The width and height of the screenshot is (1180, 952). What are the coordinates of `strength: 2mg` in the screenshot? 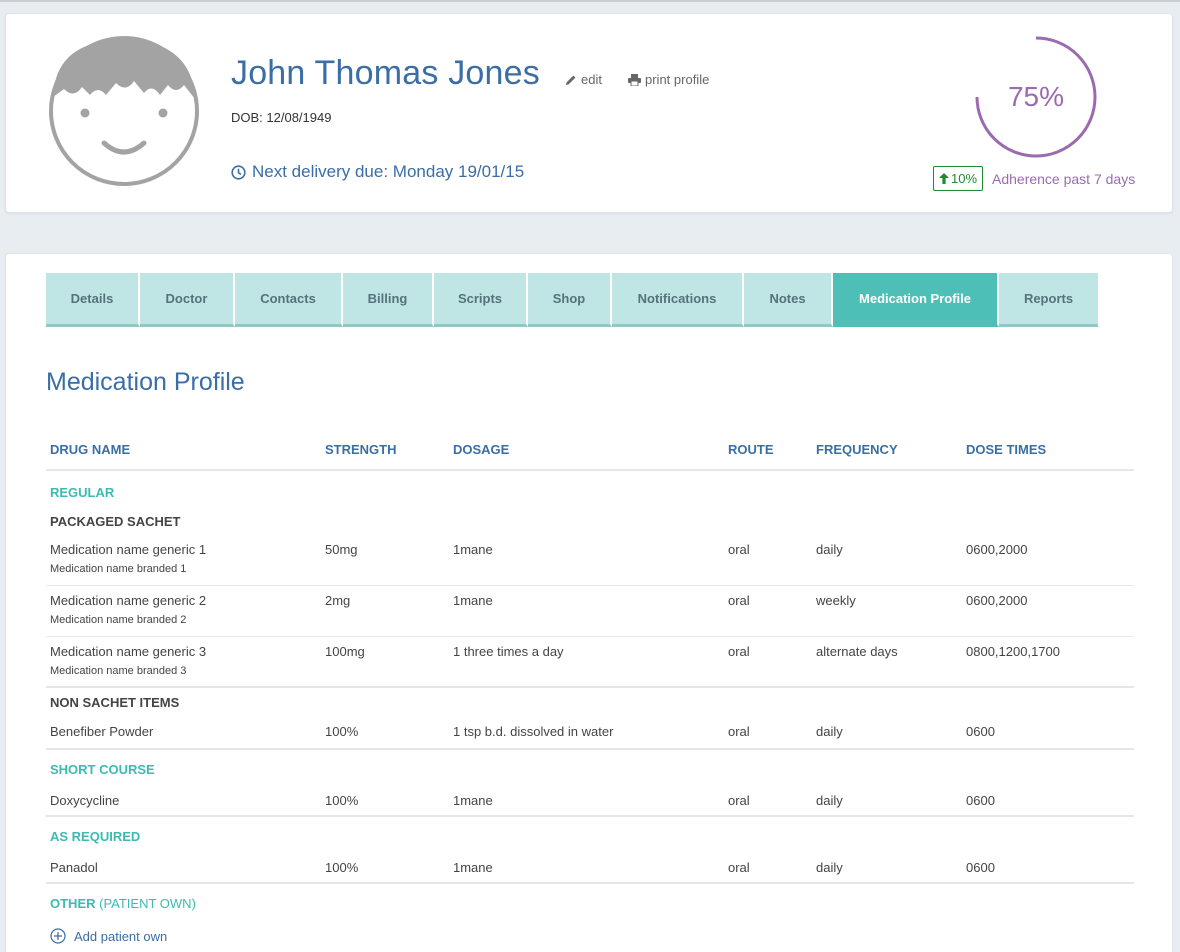 It's located at (338, 600).